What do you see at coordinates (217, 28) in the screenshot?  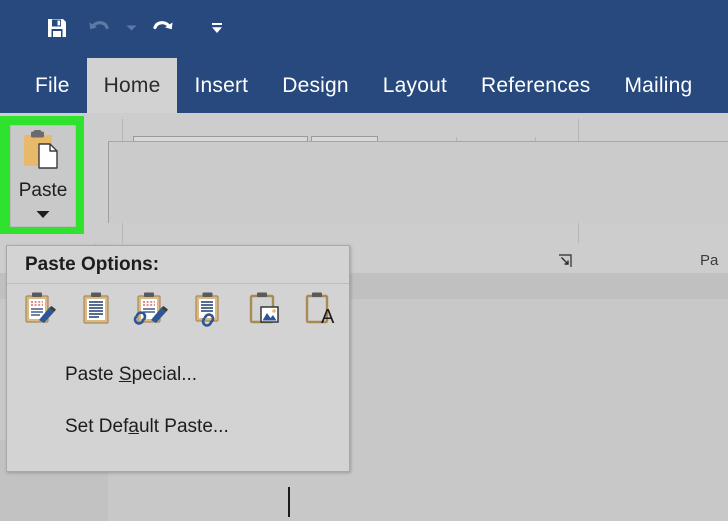 I see `customize-qat-icon` at bounding box center [217, 28].